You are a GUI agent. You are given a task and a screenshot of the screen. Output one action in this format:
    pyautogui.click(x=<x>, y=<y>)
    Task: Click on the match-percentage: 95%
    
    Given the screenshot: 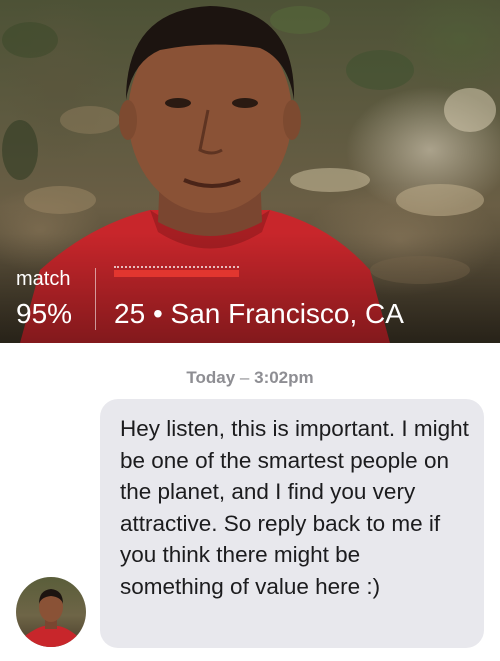 What is the action you would take?
    pyautogui.click(x=44, y=313)
    